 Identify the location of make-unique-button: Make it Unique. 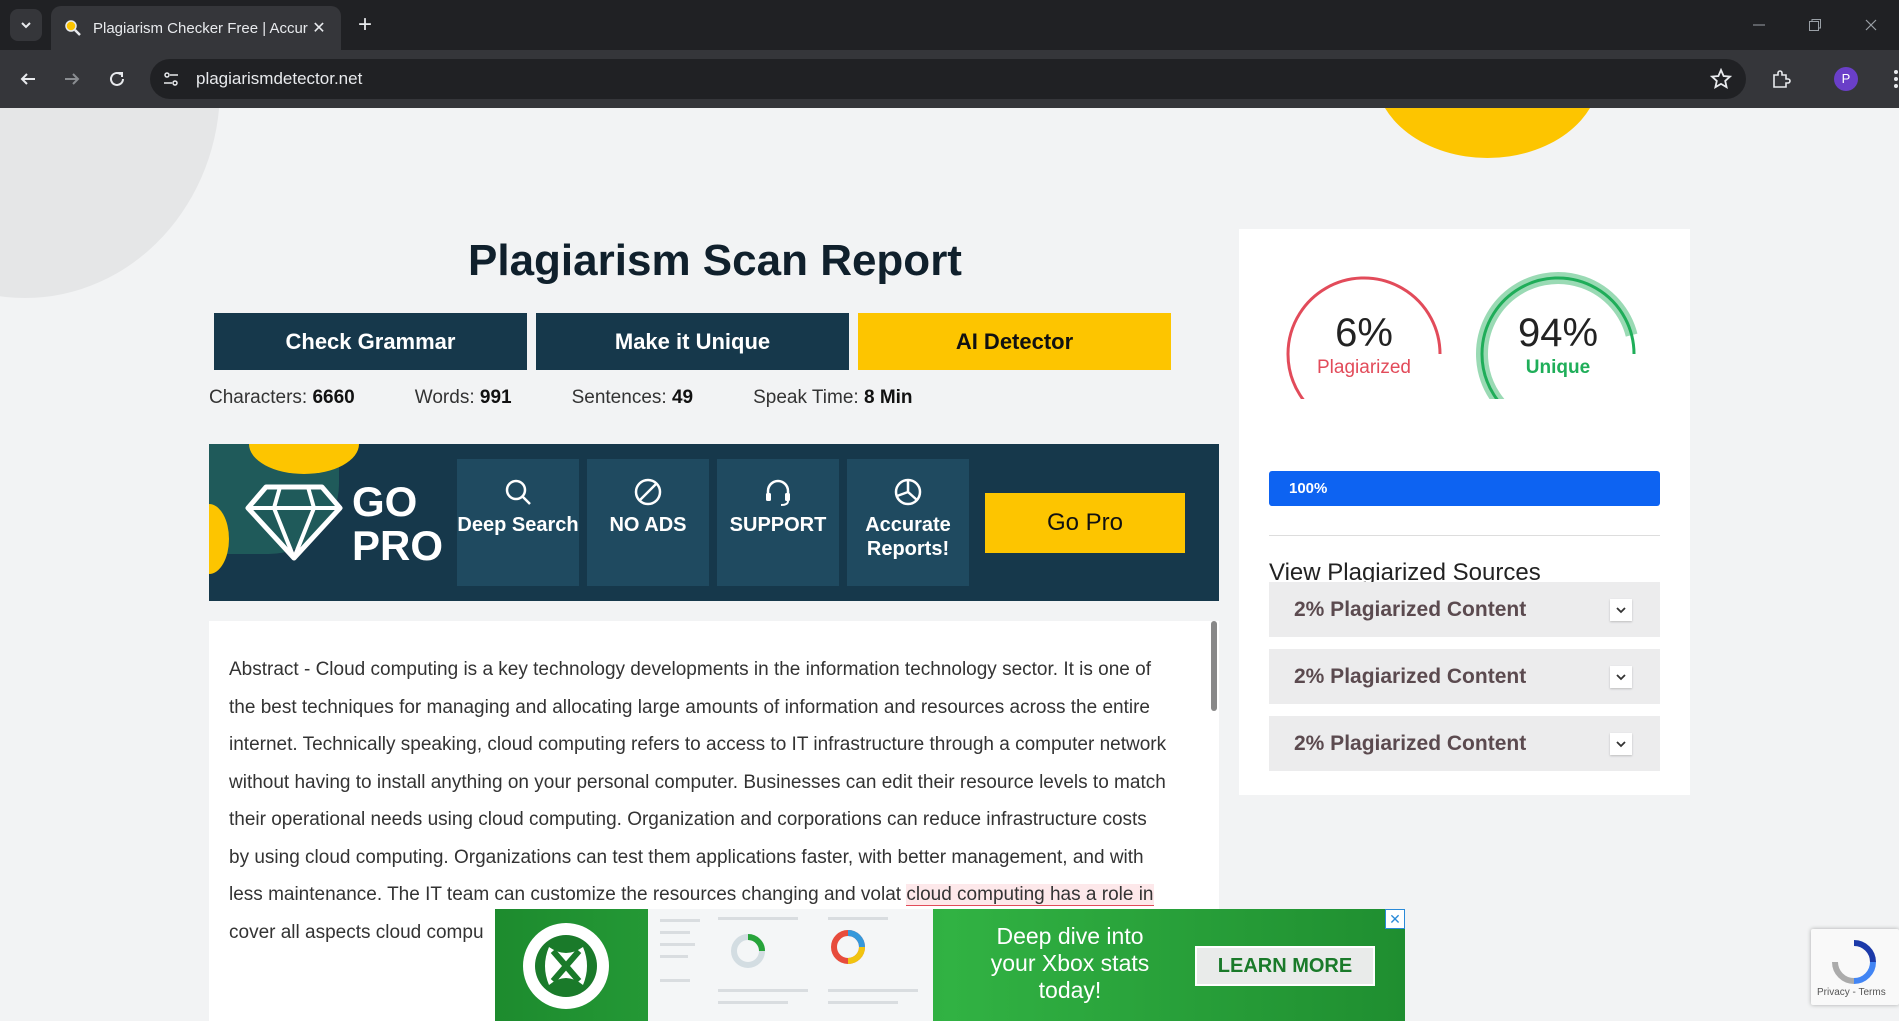
(692, 341).